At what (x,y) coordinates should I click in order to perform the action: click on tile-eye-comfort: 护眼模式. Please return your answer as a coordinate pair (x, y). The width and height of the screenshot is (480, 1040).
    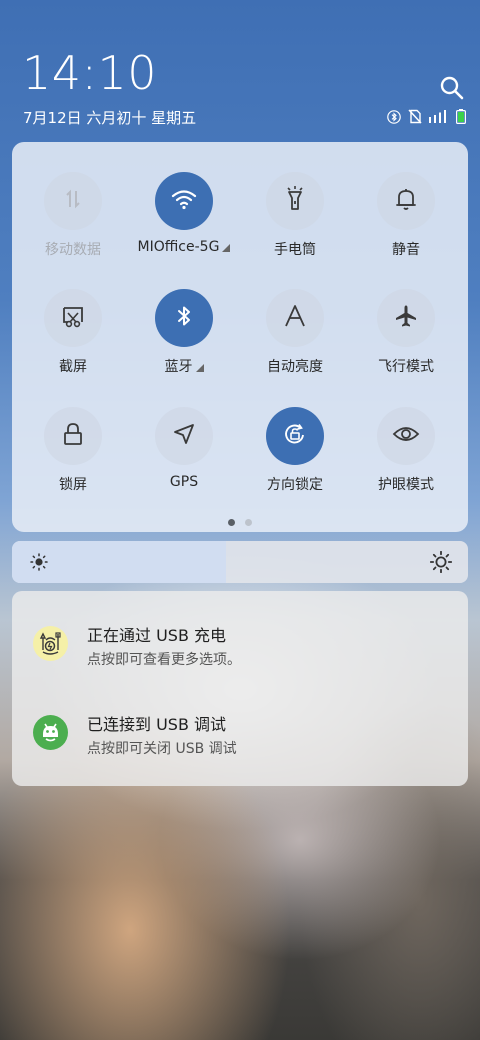
    Looking at the image, I should click on (406, 462).